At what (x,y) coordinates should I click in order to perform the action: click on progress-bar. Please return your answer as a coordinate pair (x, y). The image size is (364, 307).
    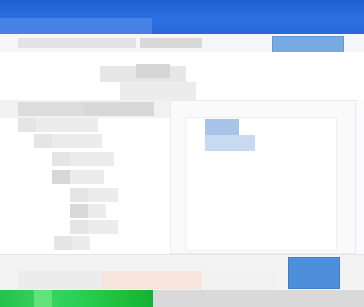
    Looking at the image, I should click on (76, 298).